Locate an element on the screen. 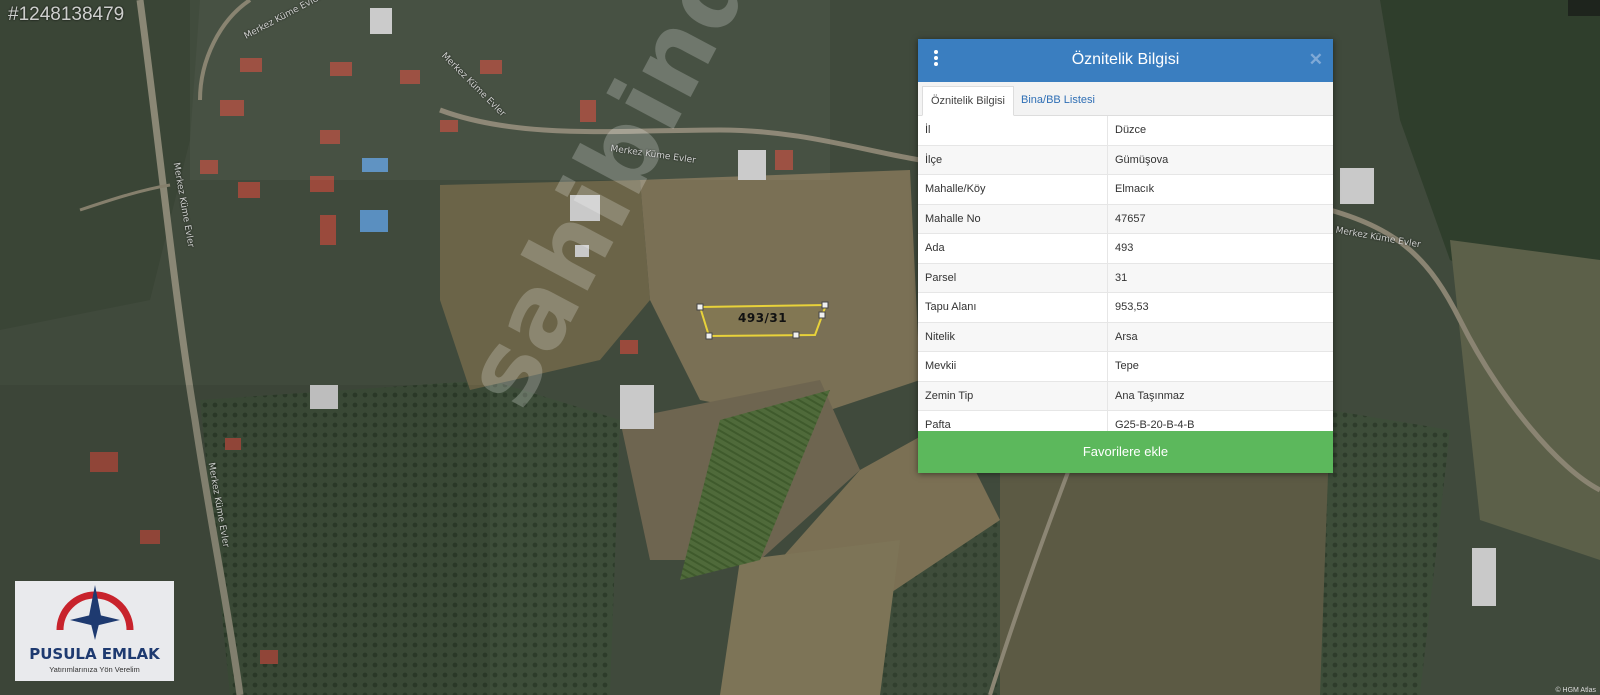 Image resolution: width=1600 pixels, height=695 pixels. table-row: Nitelik Arsa is located at coordinates (1125, 337).